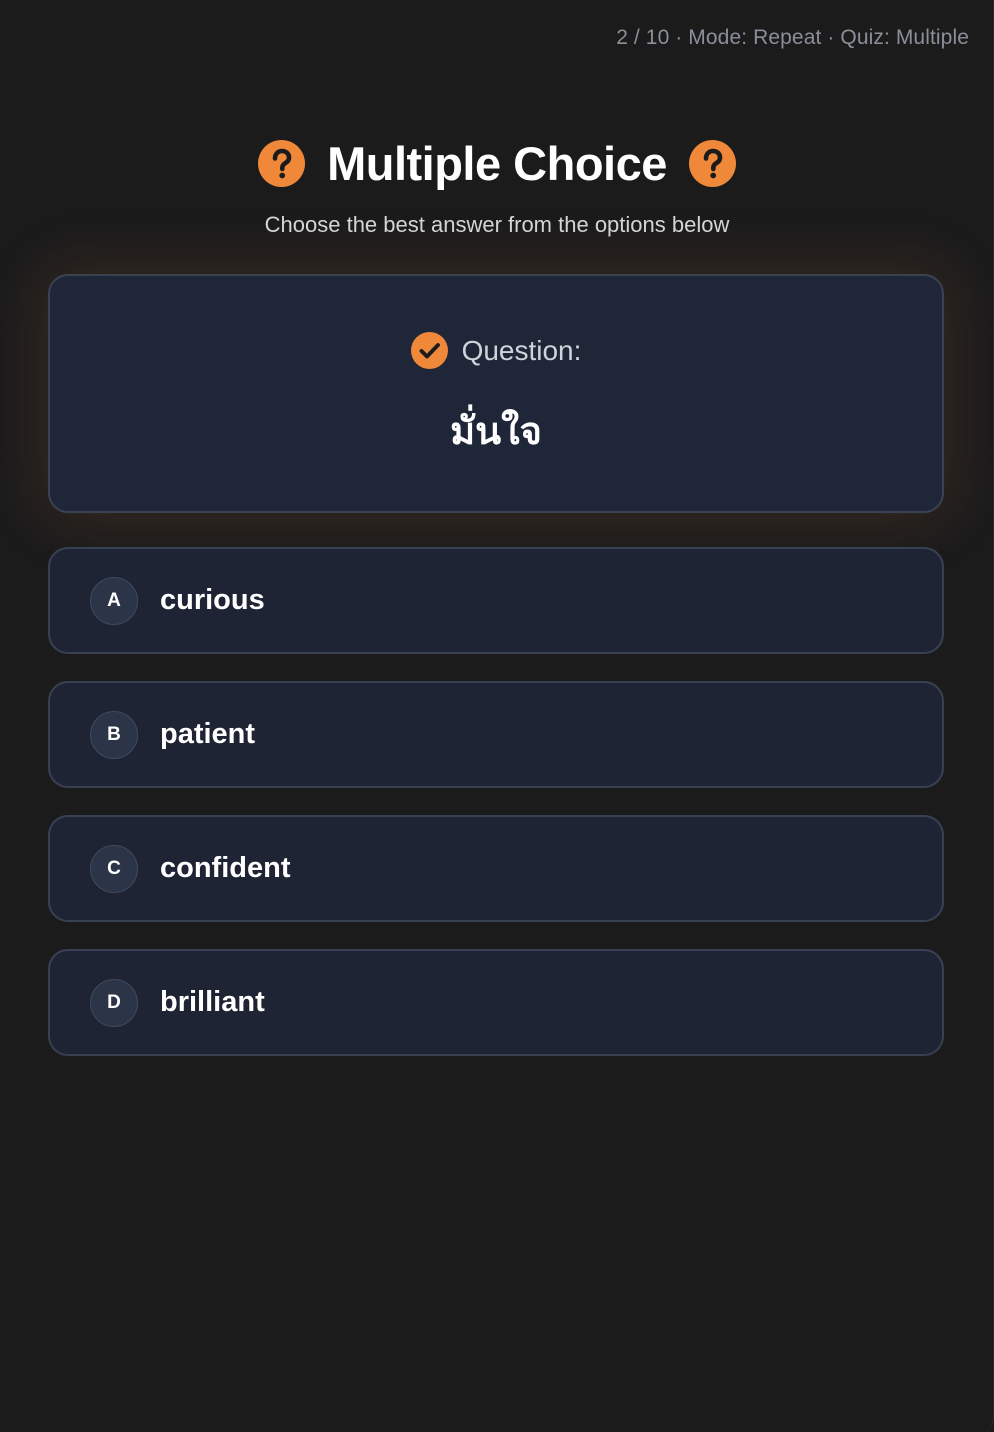 The height and width of the screenshot is (1432, 994). Describe the element at coordinates (521, 350) in the screenshot. I see `question-label: Question:` at that location.